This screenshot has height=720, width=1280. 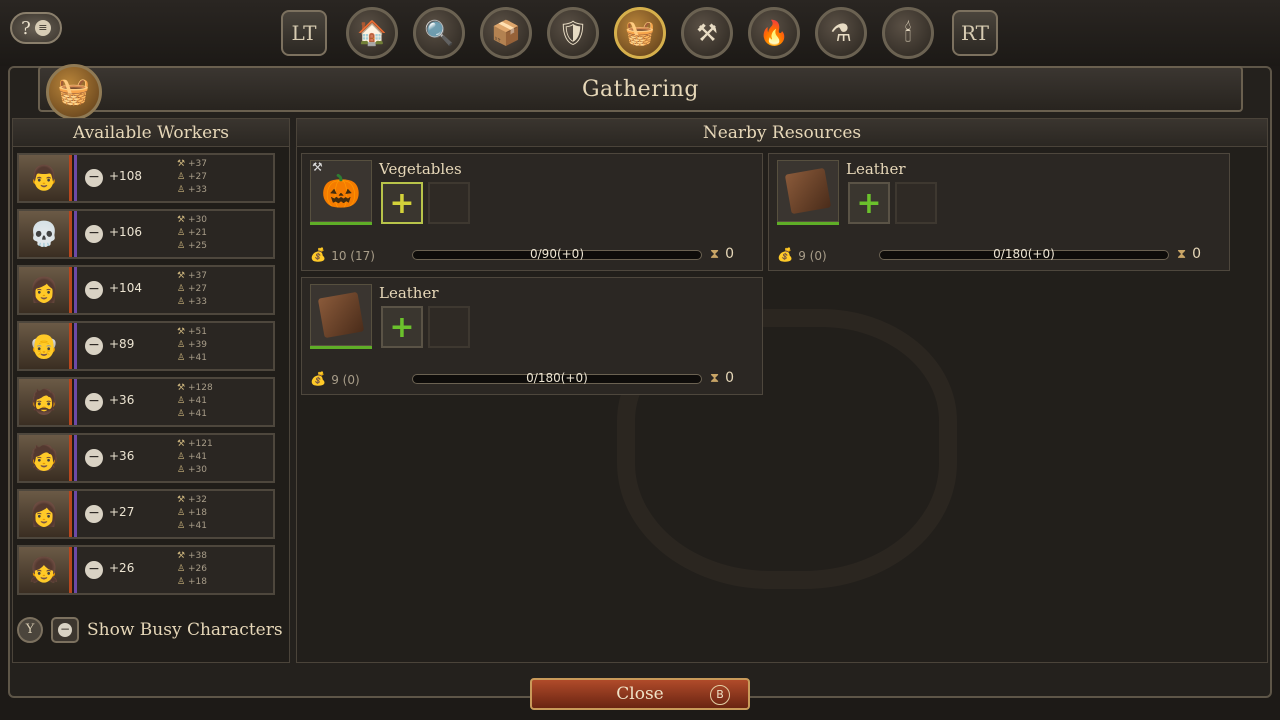 What do you see at coordinates (197, 190) in the screenshot?
I see `stat-value: +33` at bounding box center [197, 190].